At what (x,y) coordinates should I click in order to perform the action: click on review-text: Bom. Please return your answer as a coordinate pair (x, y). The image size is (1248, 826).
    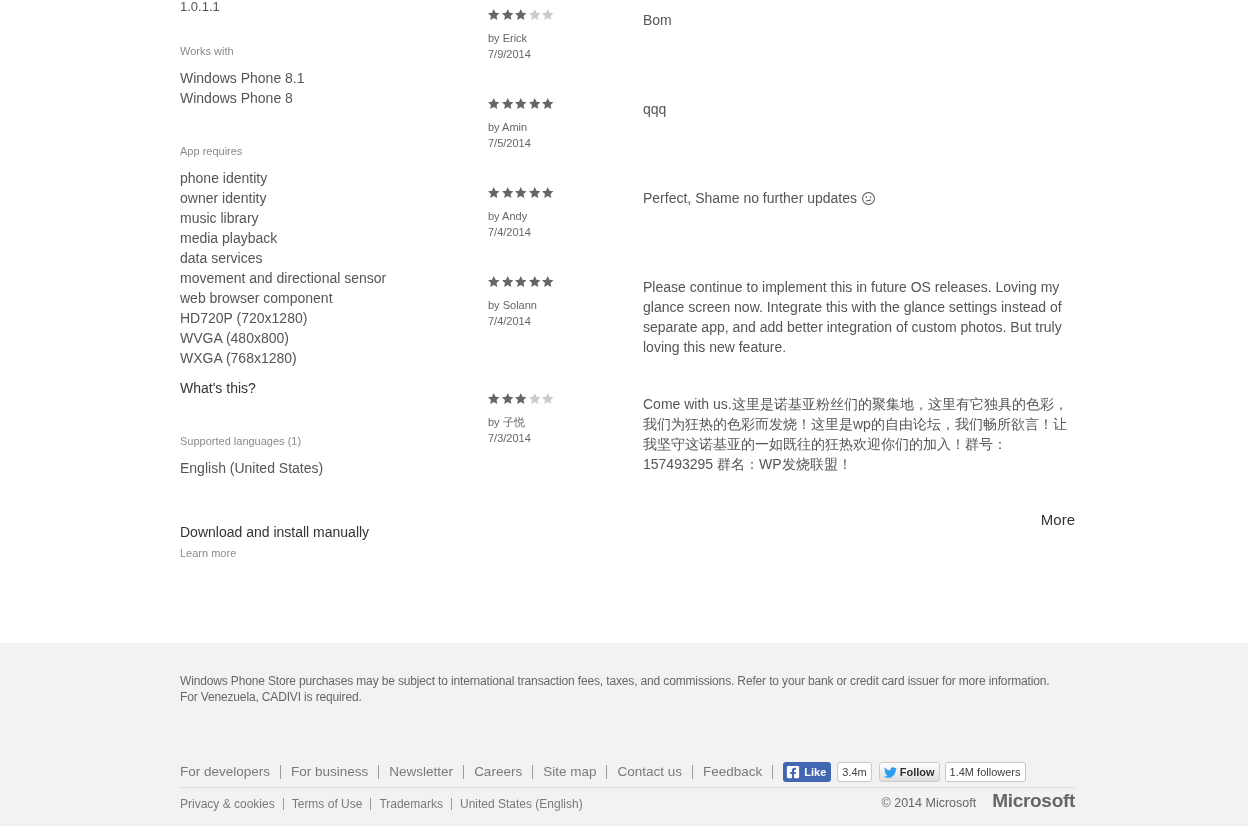
    Looking at the image, I should click on (657, 20).